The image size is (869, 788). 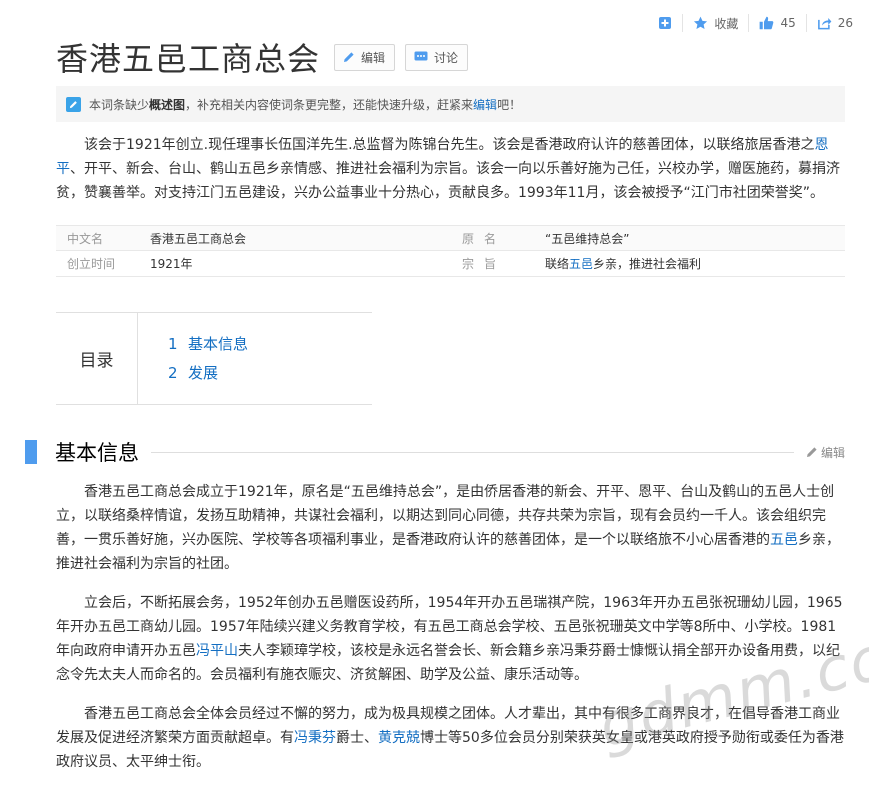 I want to click on purpose-text-a: 联络, so click(x=557, y=264).